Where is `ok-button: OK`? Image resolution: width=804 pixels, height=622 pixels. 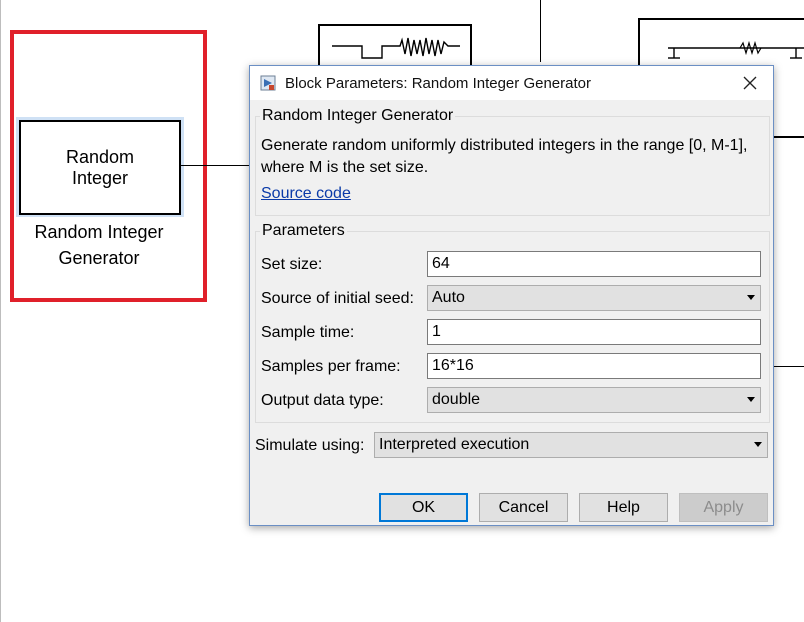 ok-button: OK is located at coordinates (423, 507).